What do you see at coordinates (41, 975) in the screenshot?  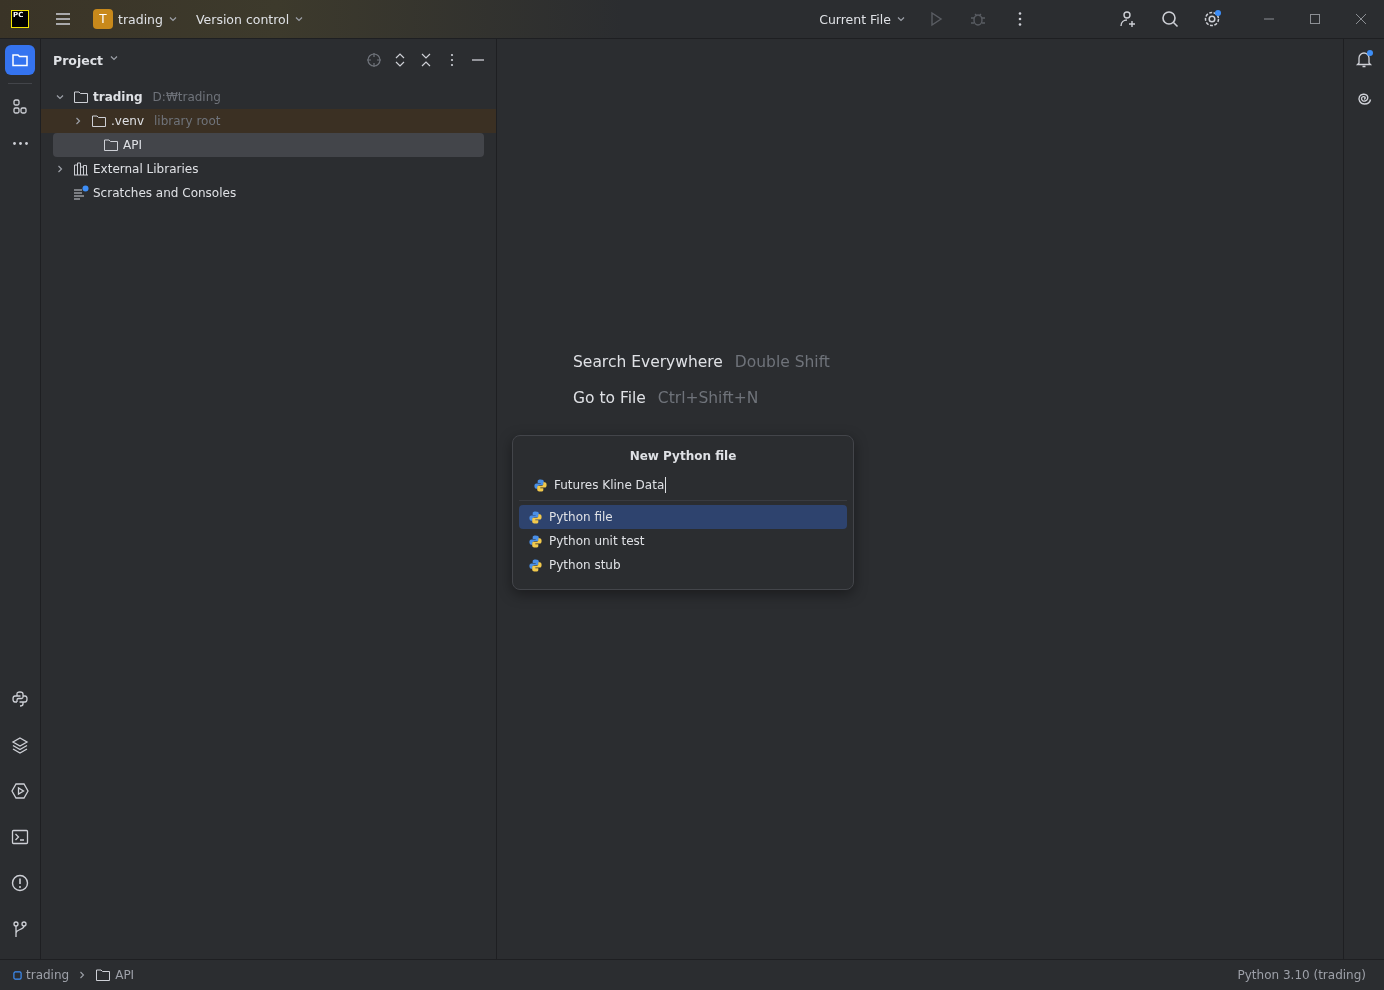 I see `breadcrumb: trading` at bounding box center [41, 975].